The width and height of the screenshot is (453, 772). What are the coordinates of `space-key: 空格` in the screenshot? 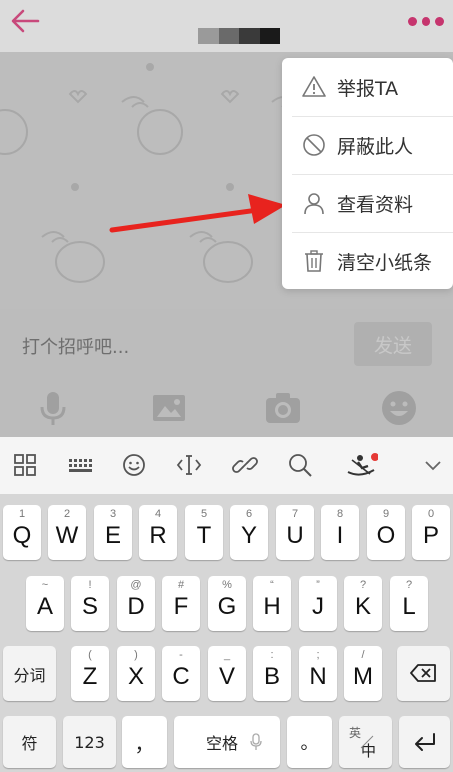 It's located at (227, 742).